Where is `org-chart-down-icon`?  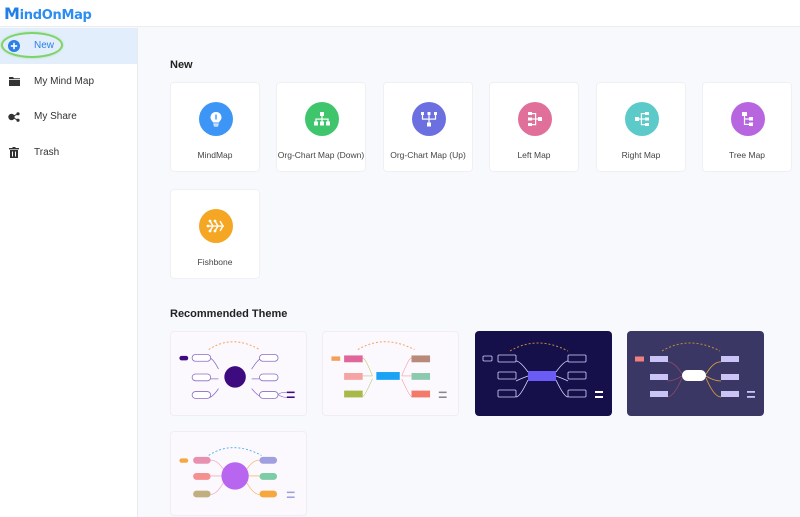 org-chart-down-icon is located at coordinates (322, 119).